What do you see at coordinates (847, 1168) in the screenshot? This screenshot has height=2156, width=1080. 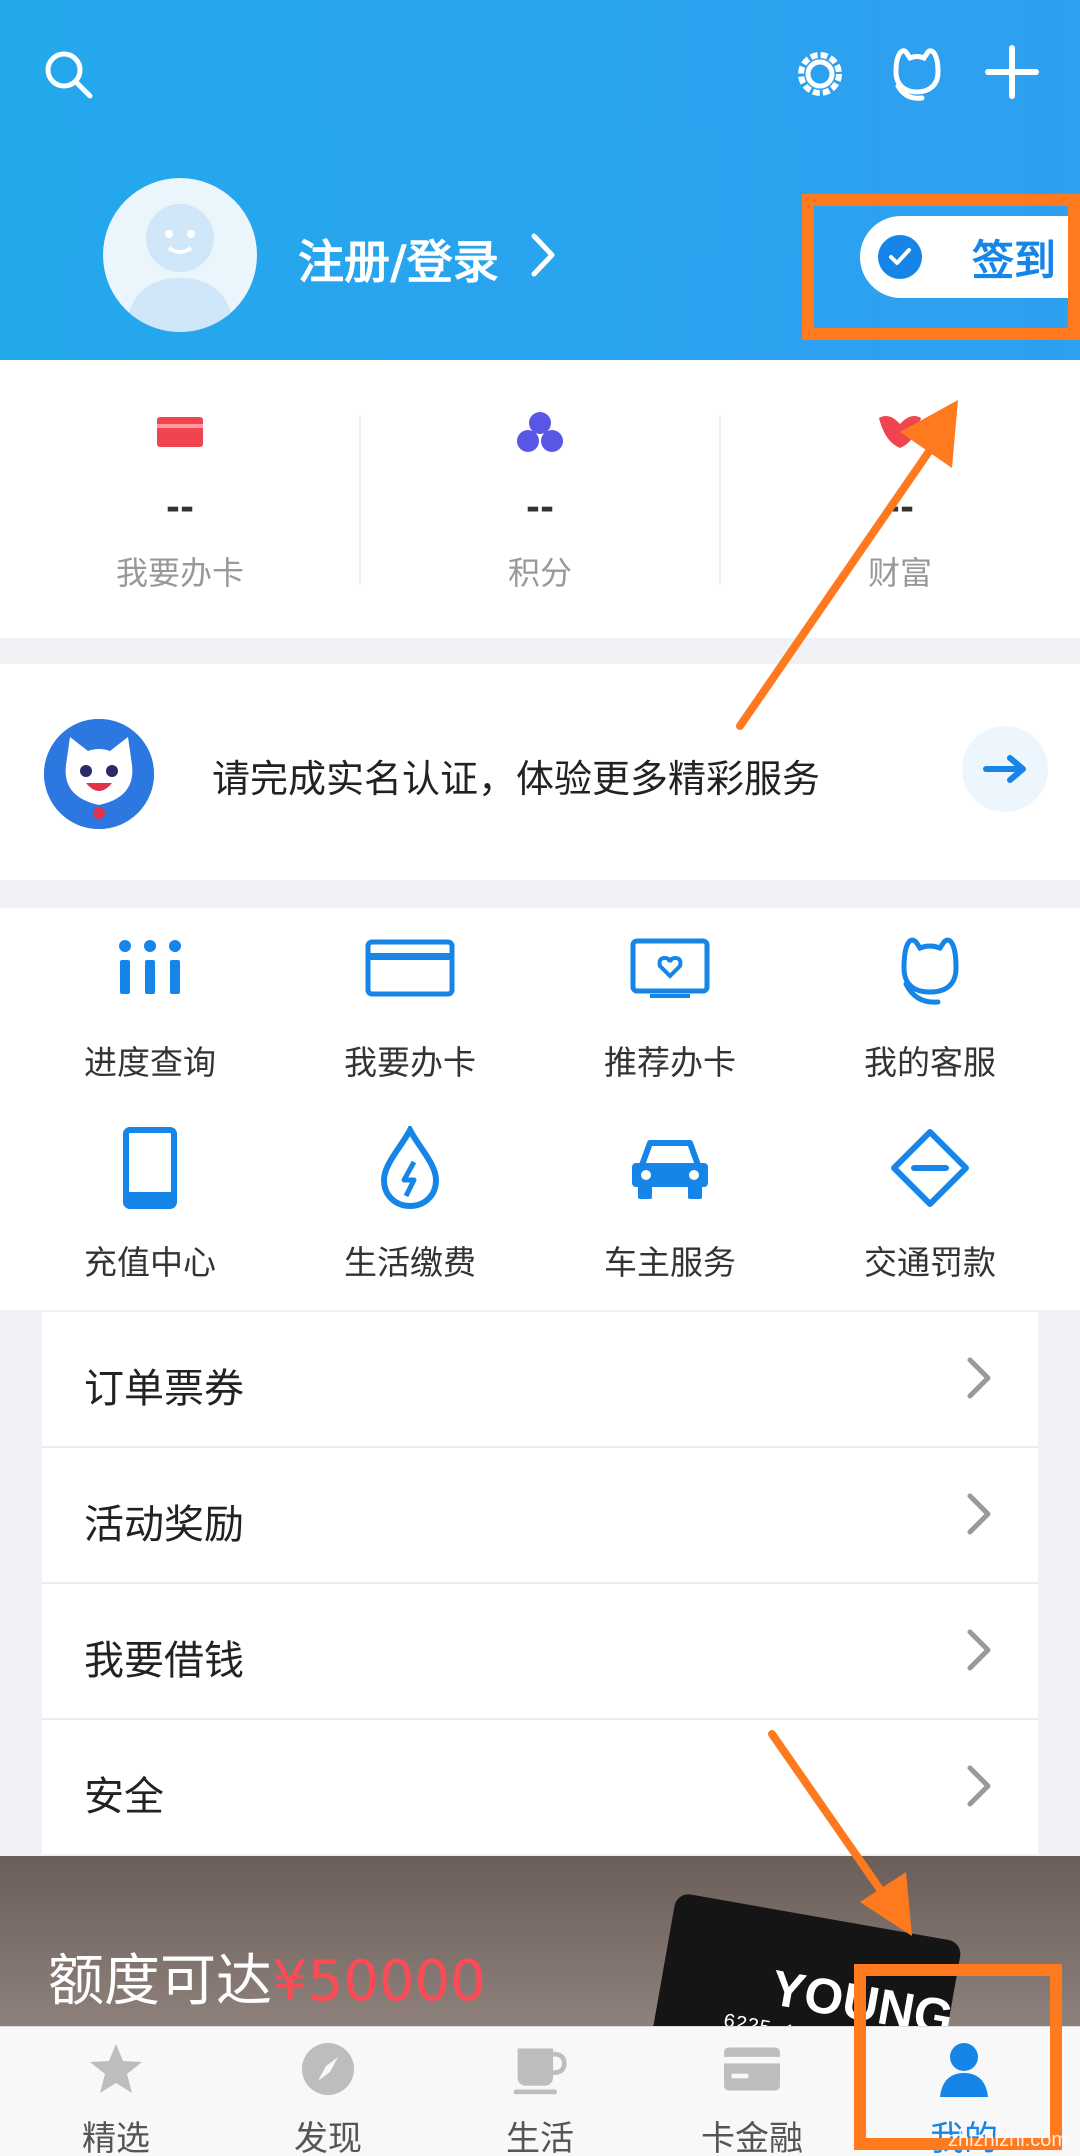 I see `annotation-arrows` at bounding box center [847, 1168].